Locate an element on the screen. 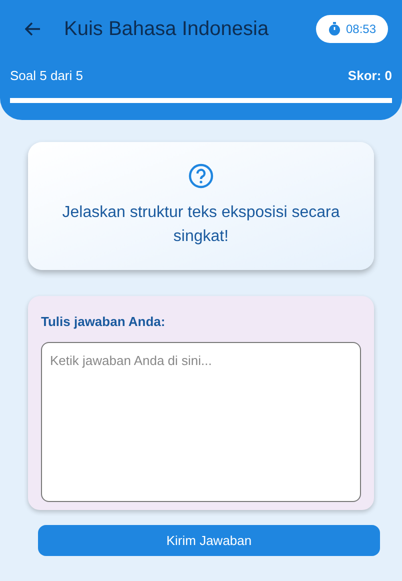 The height and width of the screenshot is (581, 402). back-button is located at coordinates (33, 29).